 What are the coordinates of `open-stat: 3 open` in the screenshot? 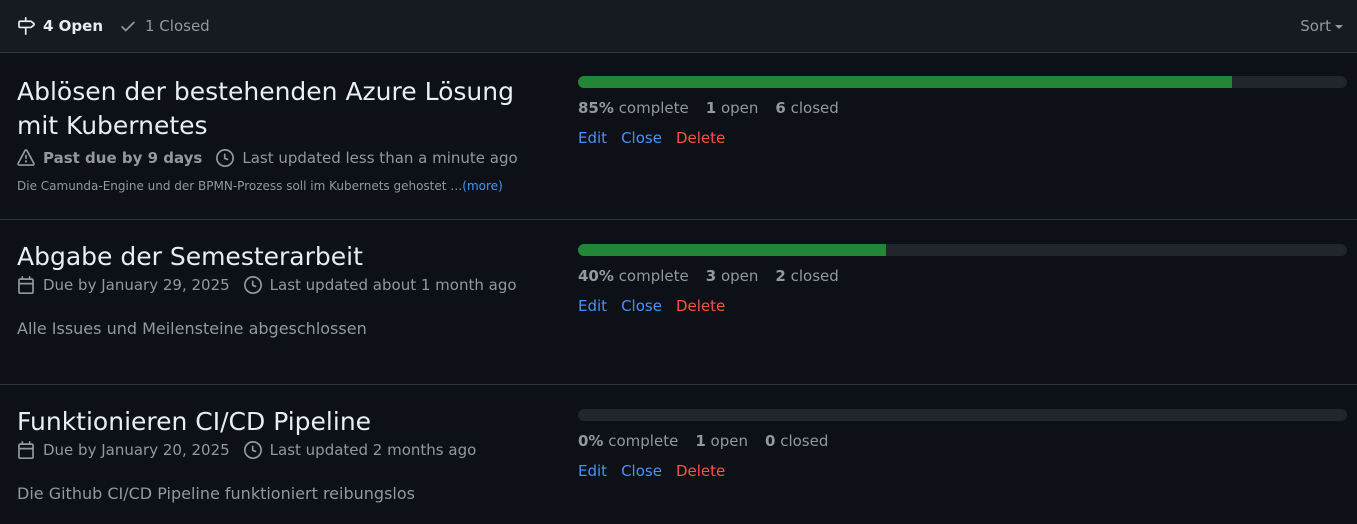 It's located at (732, 276).